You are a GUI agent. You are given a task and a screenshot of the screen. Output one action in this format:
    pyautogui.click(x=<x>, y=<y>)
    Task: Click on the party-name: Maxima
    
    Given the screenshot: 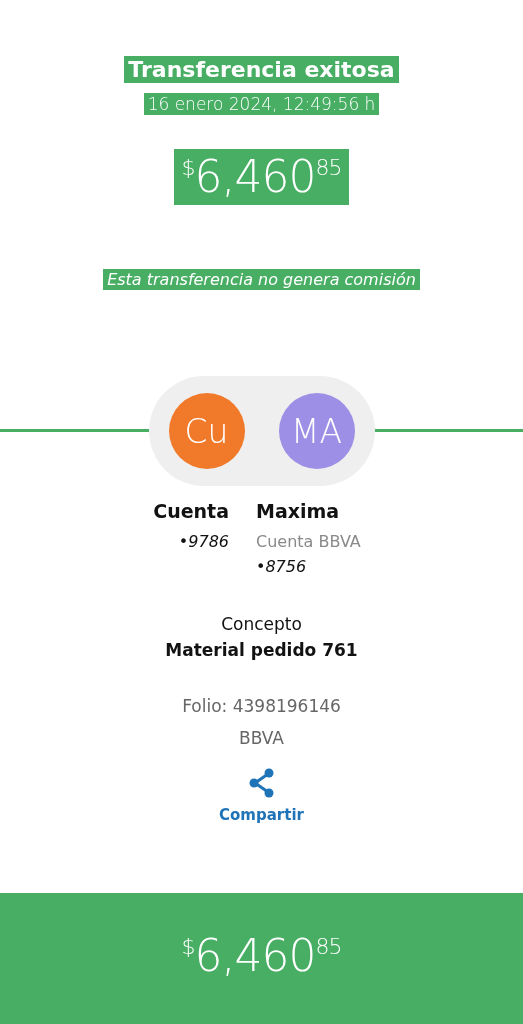 What is the action you would take?
    pyautogui.click(x=298, y=511)
    